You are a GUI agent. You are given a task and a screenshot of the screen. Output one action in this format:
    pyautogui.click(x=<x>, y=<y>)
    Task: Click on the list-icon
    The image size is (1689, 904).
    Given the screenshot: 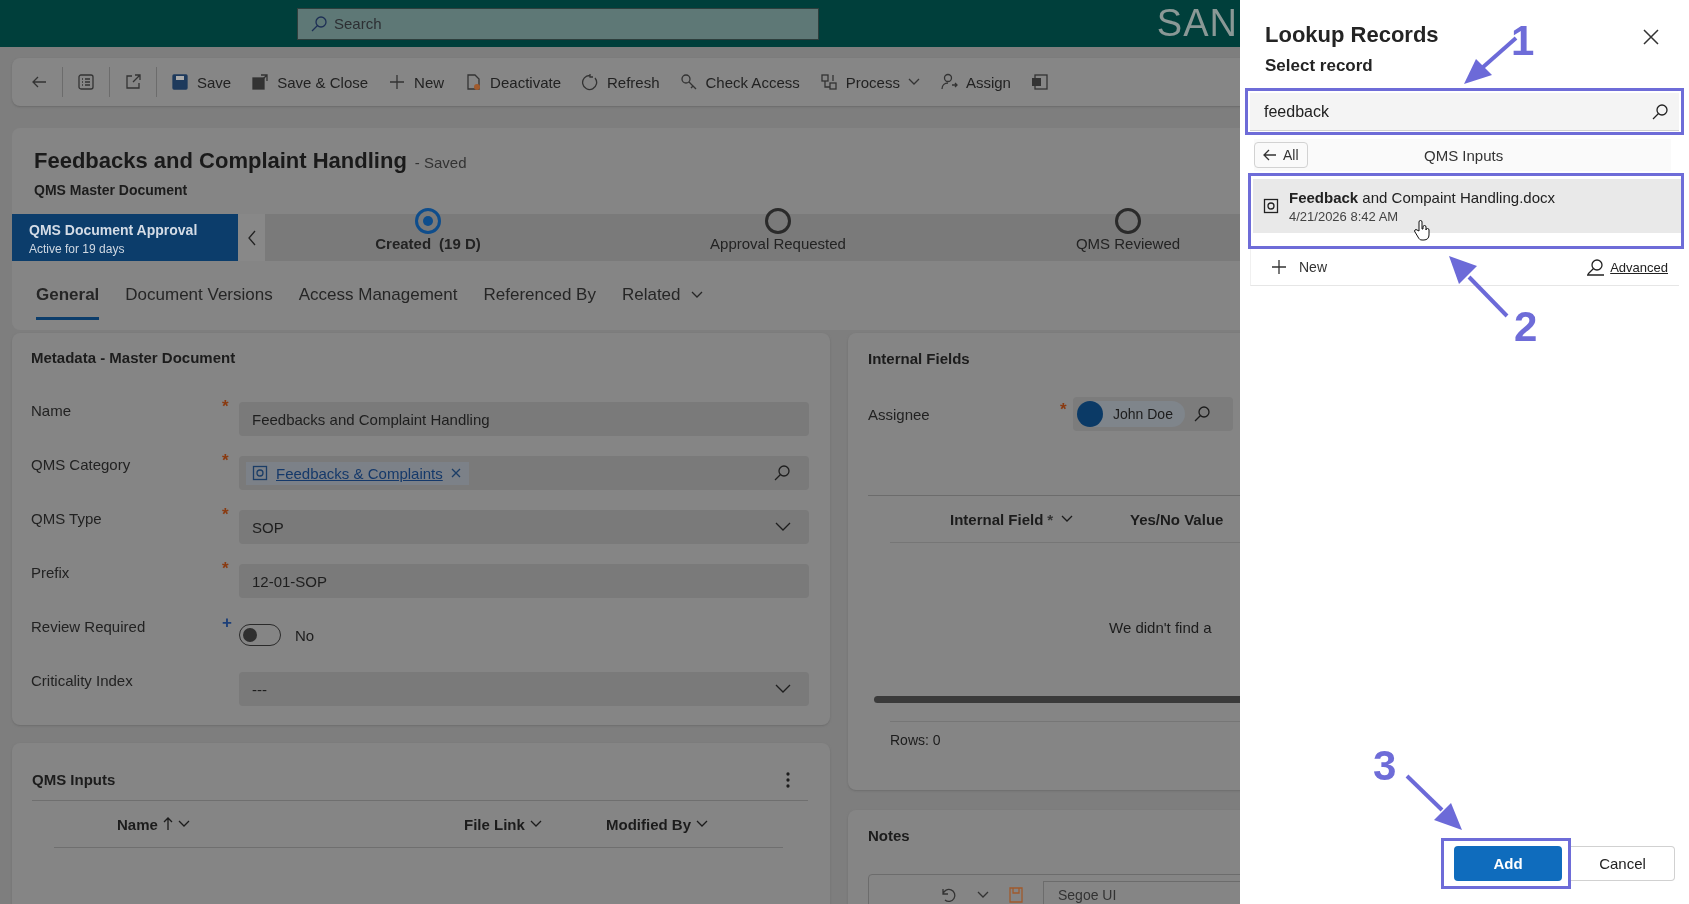 What is the action you would take?
    pyautogui.click(x=86, y=82)
    